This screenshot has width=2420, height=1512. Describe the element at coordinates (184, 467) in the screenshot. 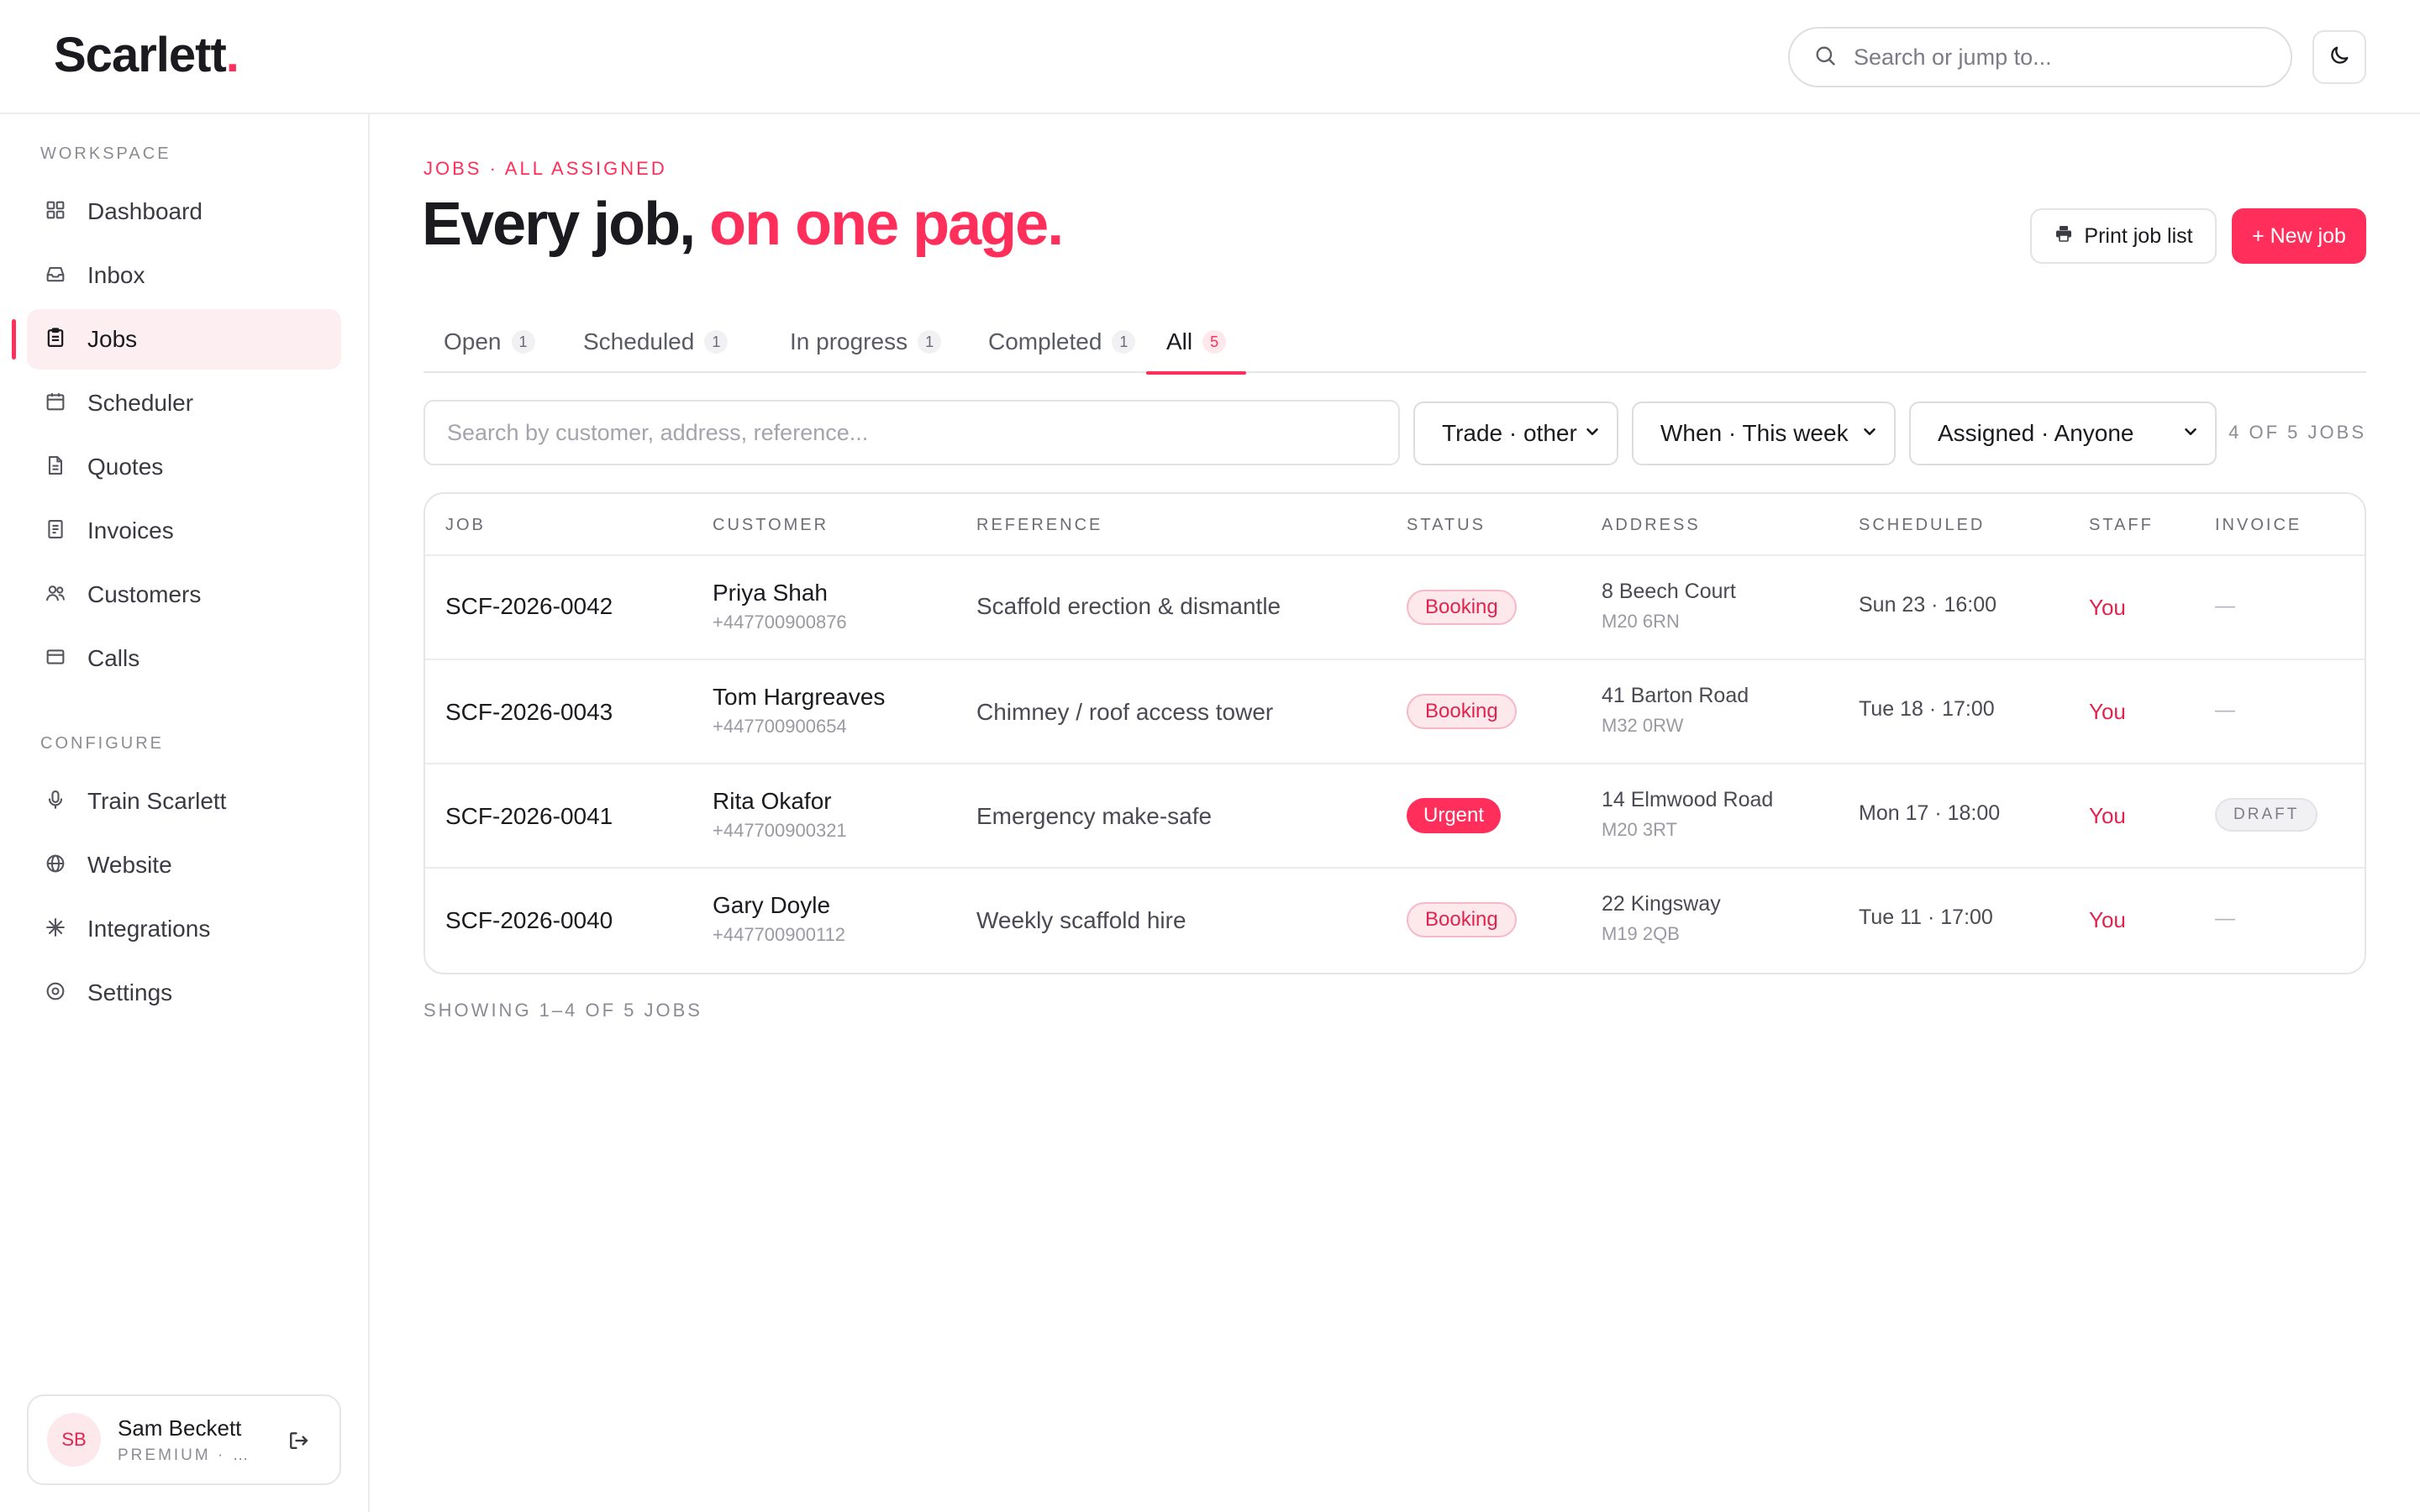

I see `sidebar-item-quotes: Quotes` at that location.